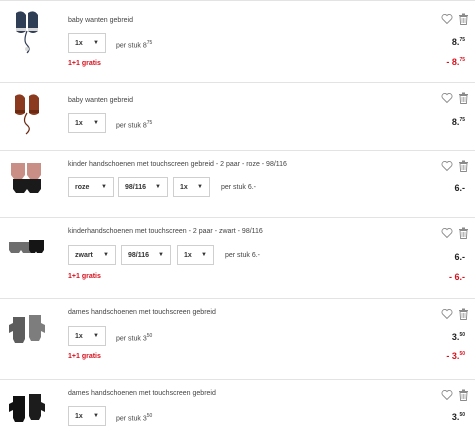 This screenshot has height=446, width=475. What do you see at coordinates (84, 255) in the screenshot?
I see `color-value: zwart` at bounding box center [84, 255].